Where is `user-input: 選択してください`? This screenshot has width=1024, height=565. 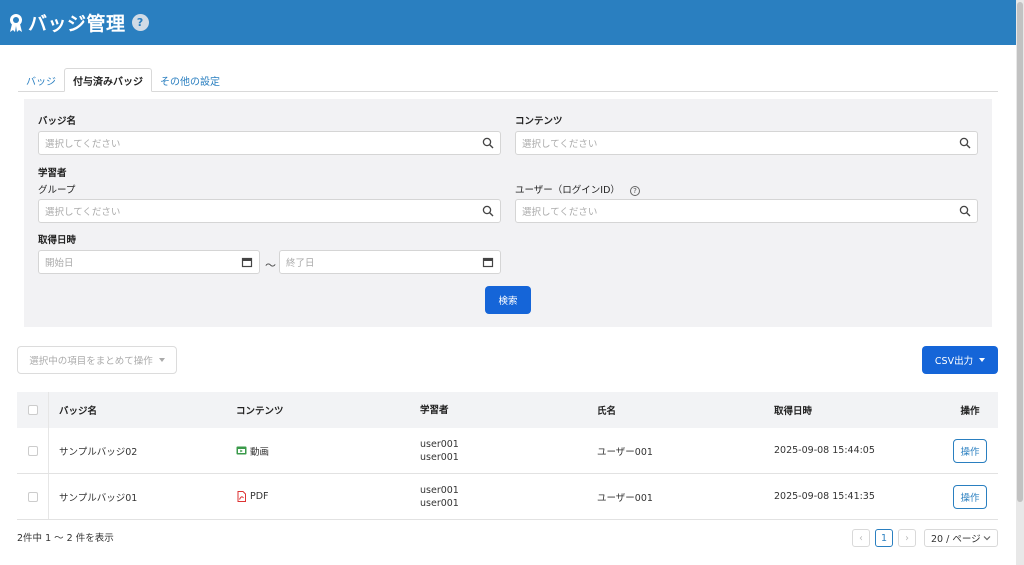
user-input: 選択してください is located at coordinates (746, 211).